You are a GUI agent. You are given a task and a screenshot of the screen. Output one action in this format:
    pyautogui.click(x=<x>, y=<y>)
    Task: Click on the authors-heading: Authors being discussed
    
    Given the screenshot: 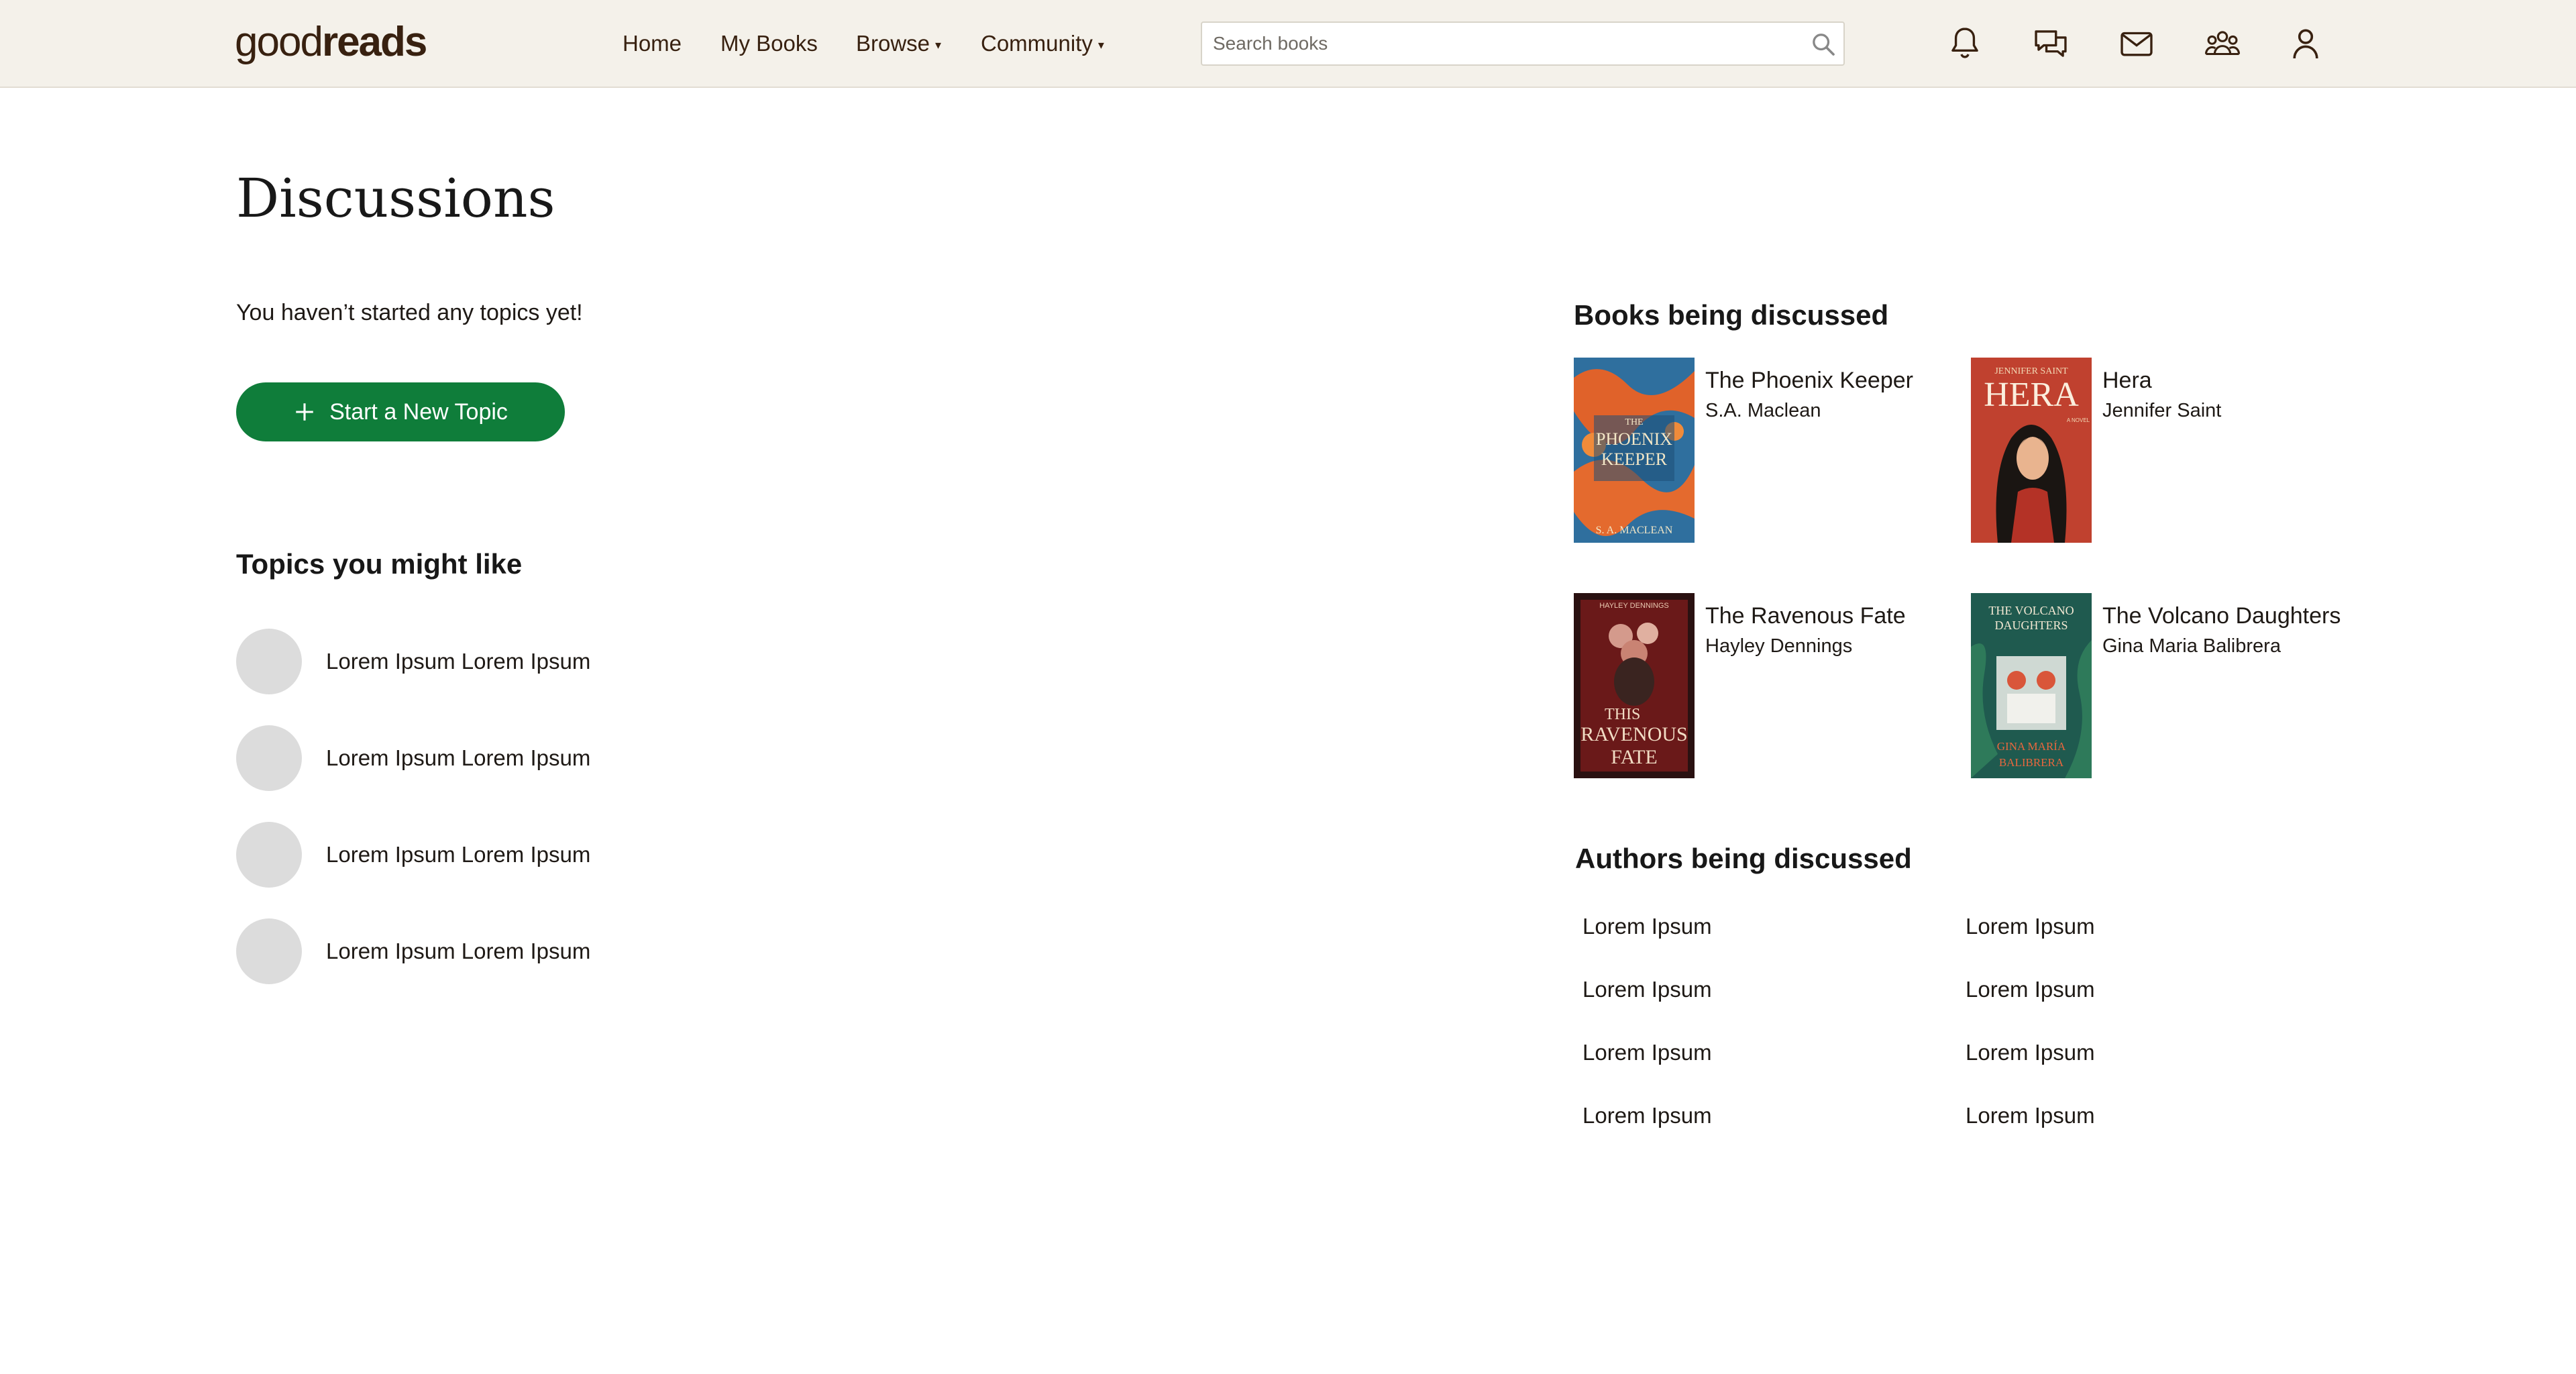 What is the action you would take?
    pyautogui.click(x=1743, y=859)
    